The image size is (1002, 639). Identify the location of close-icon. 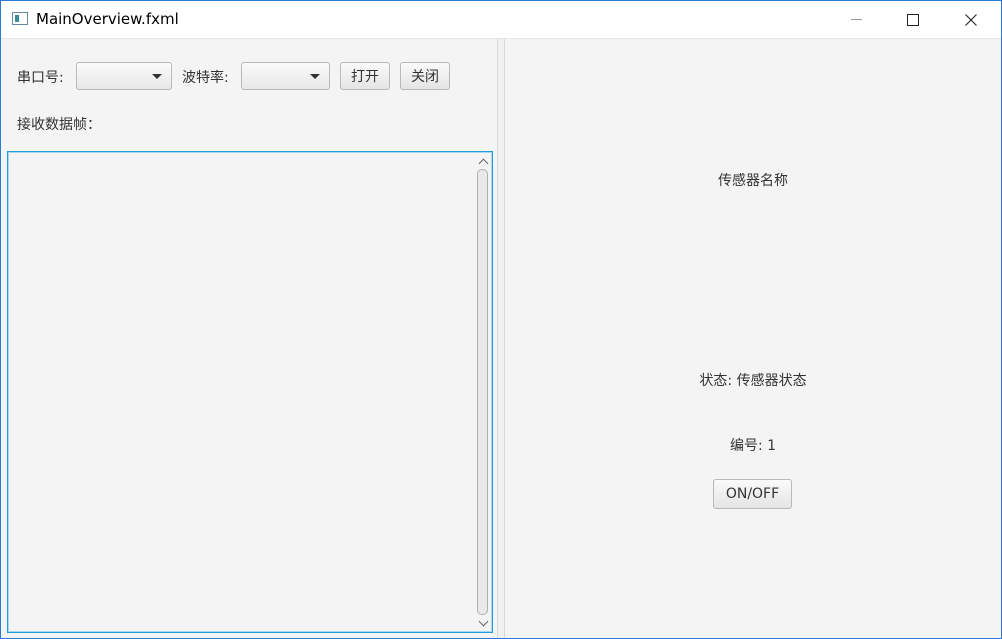
(971, 19).